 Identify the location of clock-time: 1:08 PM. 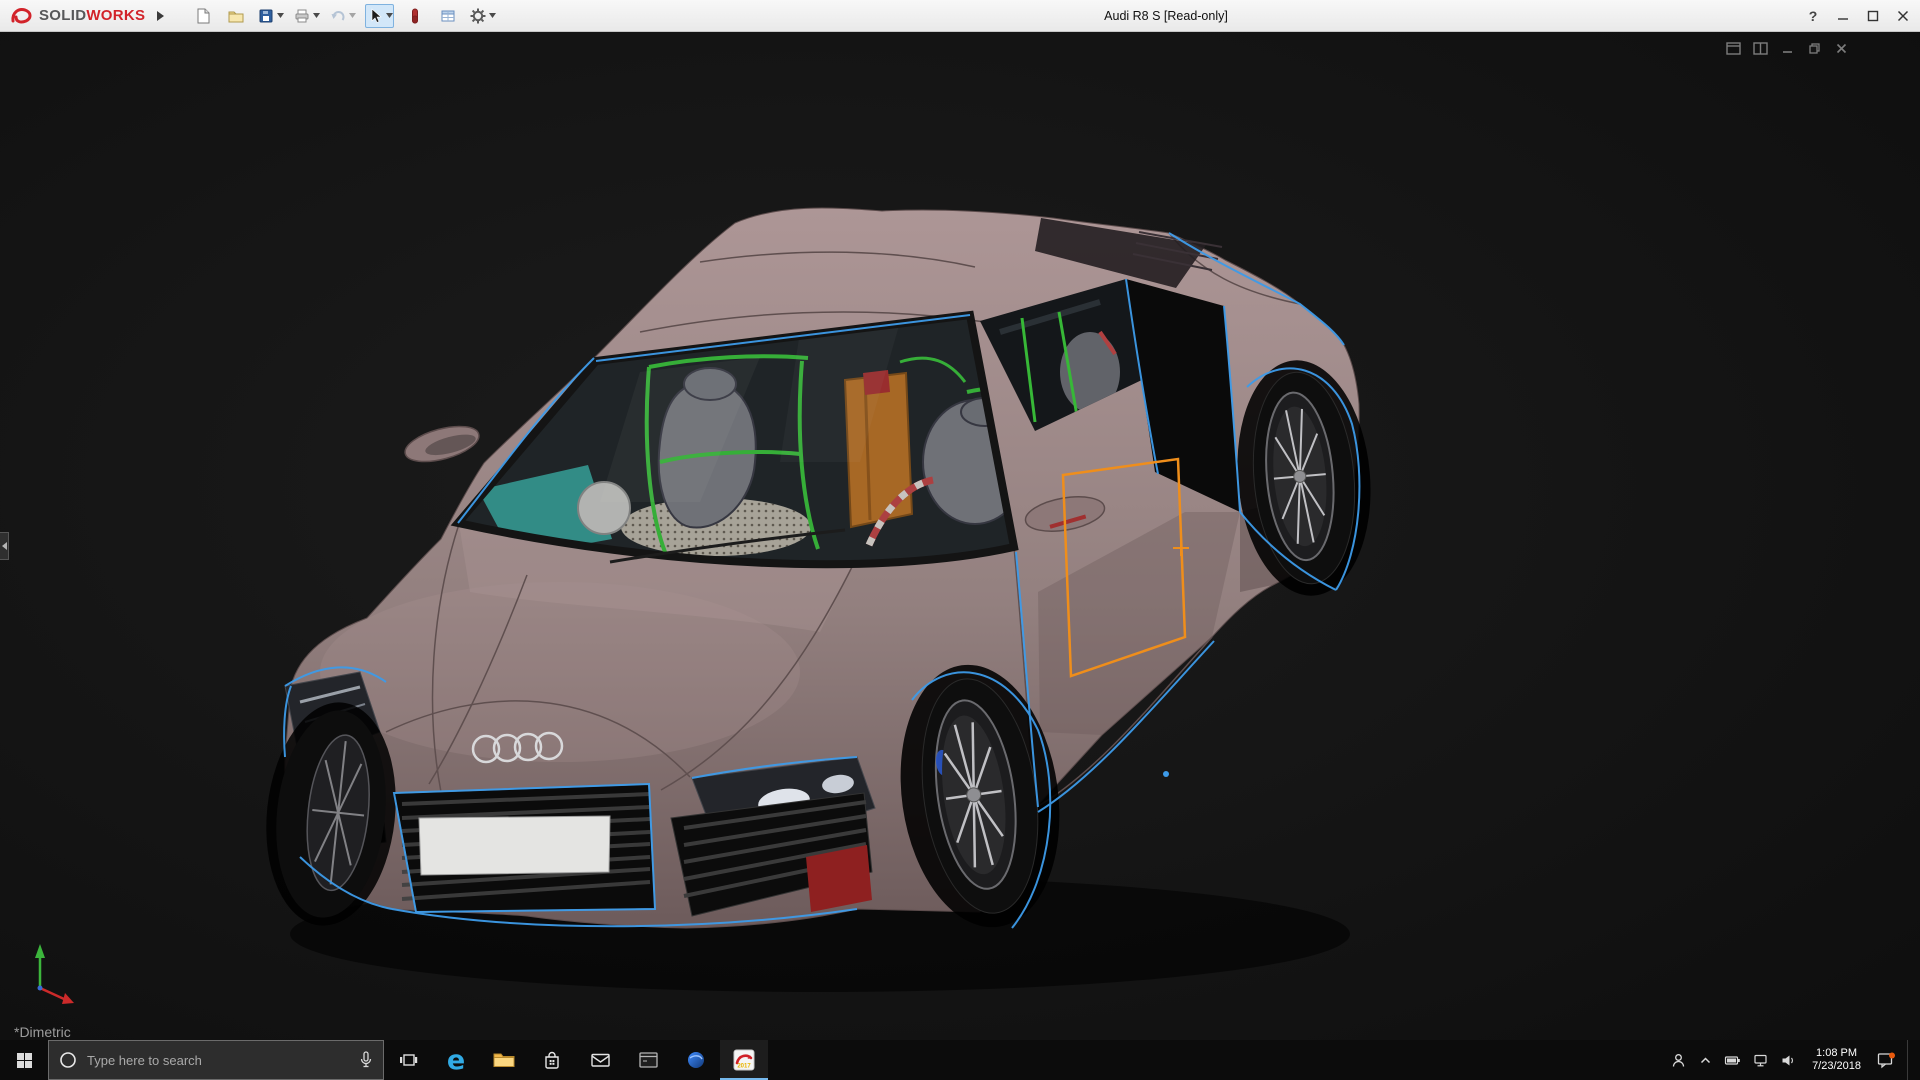
(1837, 1053).